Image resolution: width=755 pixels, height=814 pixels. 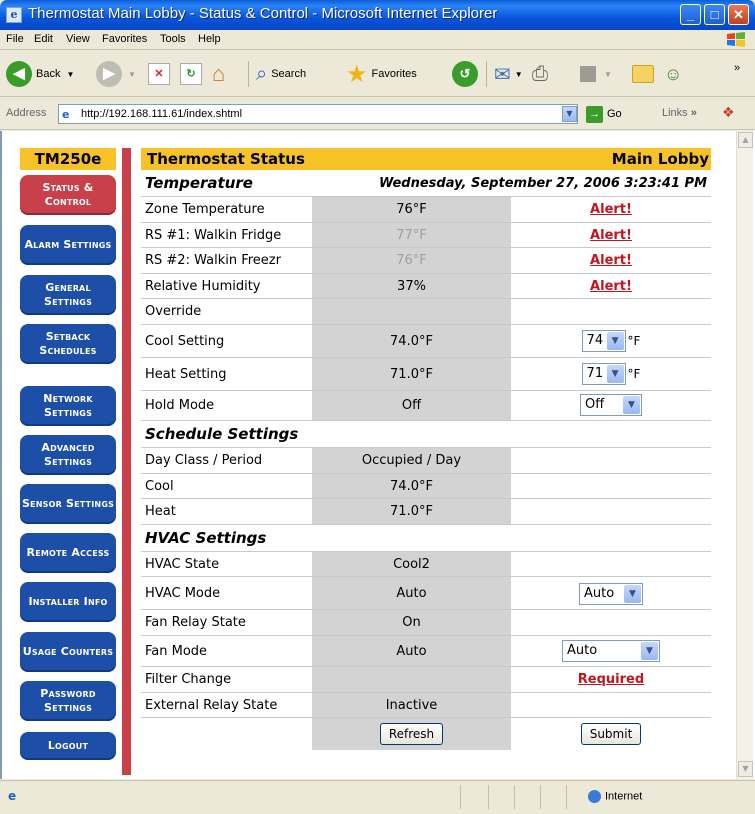 I want to click on history-button: ↺, so click(x=465, y=74).